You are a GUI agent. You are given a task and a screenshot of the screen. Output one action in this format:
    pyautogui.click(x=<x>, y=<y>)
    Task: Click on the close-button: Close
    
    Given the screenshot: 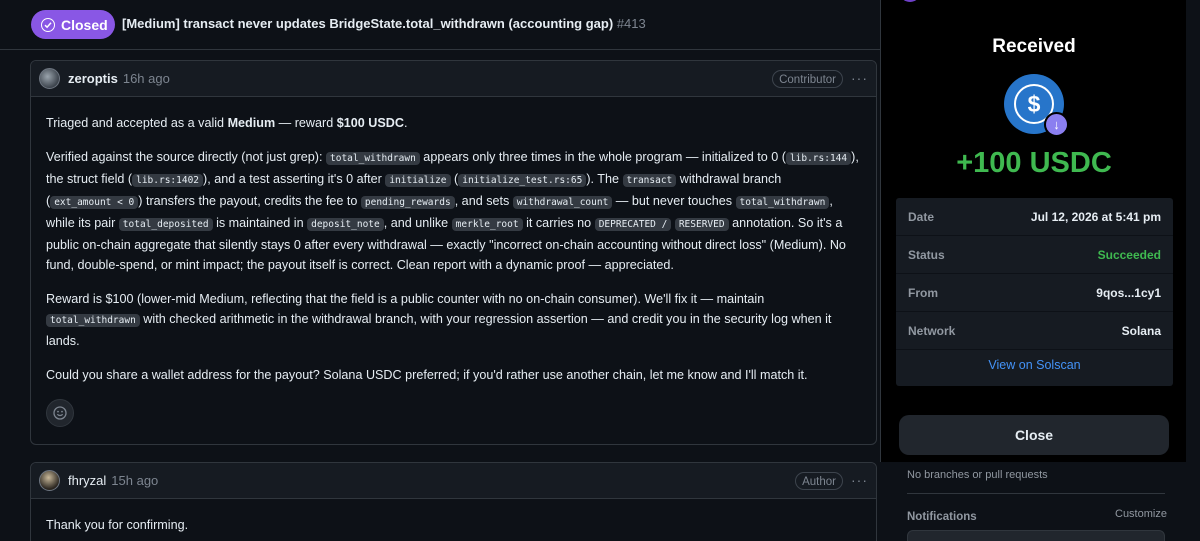 What is the action you would take?
    pyautogui.click(x=1034, y=435)
    